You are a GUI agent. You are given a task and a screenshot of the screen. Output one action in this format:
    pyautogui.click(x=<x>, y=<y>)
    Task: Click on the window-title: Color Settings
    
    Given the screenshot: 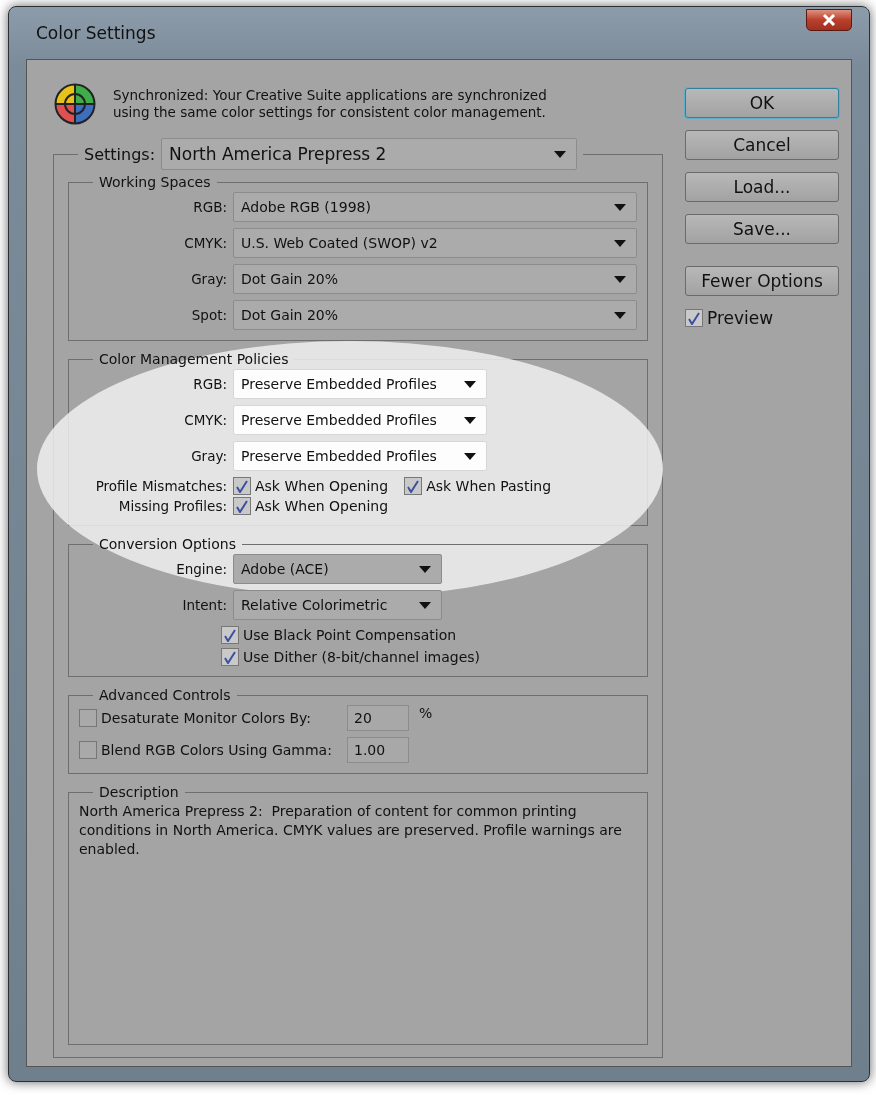 What is the action you would take?
    pyautogui.click(x=96, y=33)
    